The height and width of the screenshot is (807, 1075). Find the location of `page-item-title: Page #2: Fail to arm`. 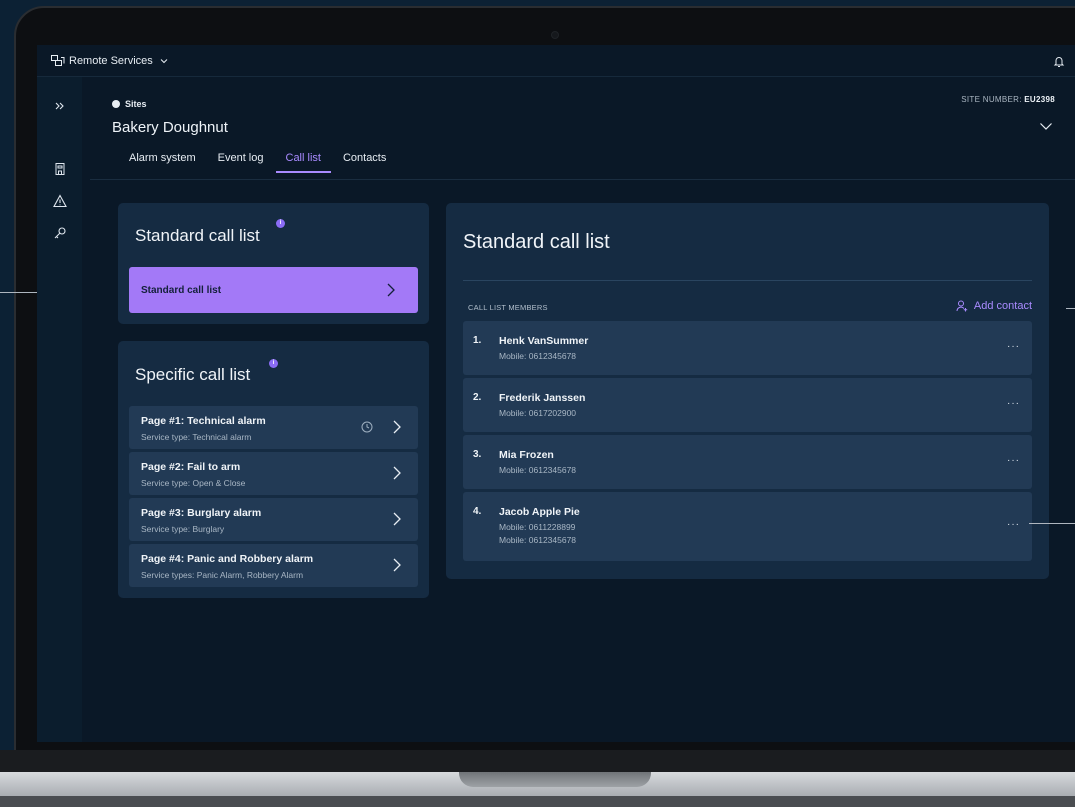

page-item-title: Page #2: Fail to arm is located at coordinates (191, 467).